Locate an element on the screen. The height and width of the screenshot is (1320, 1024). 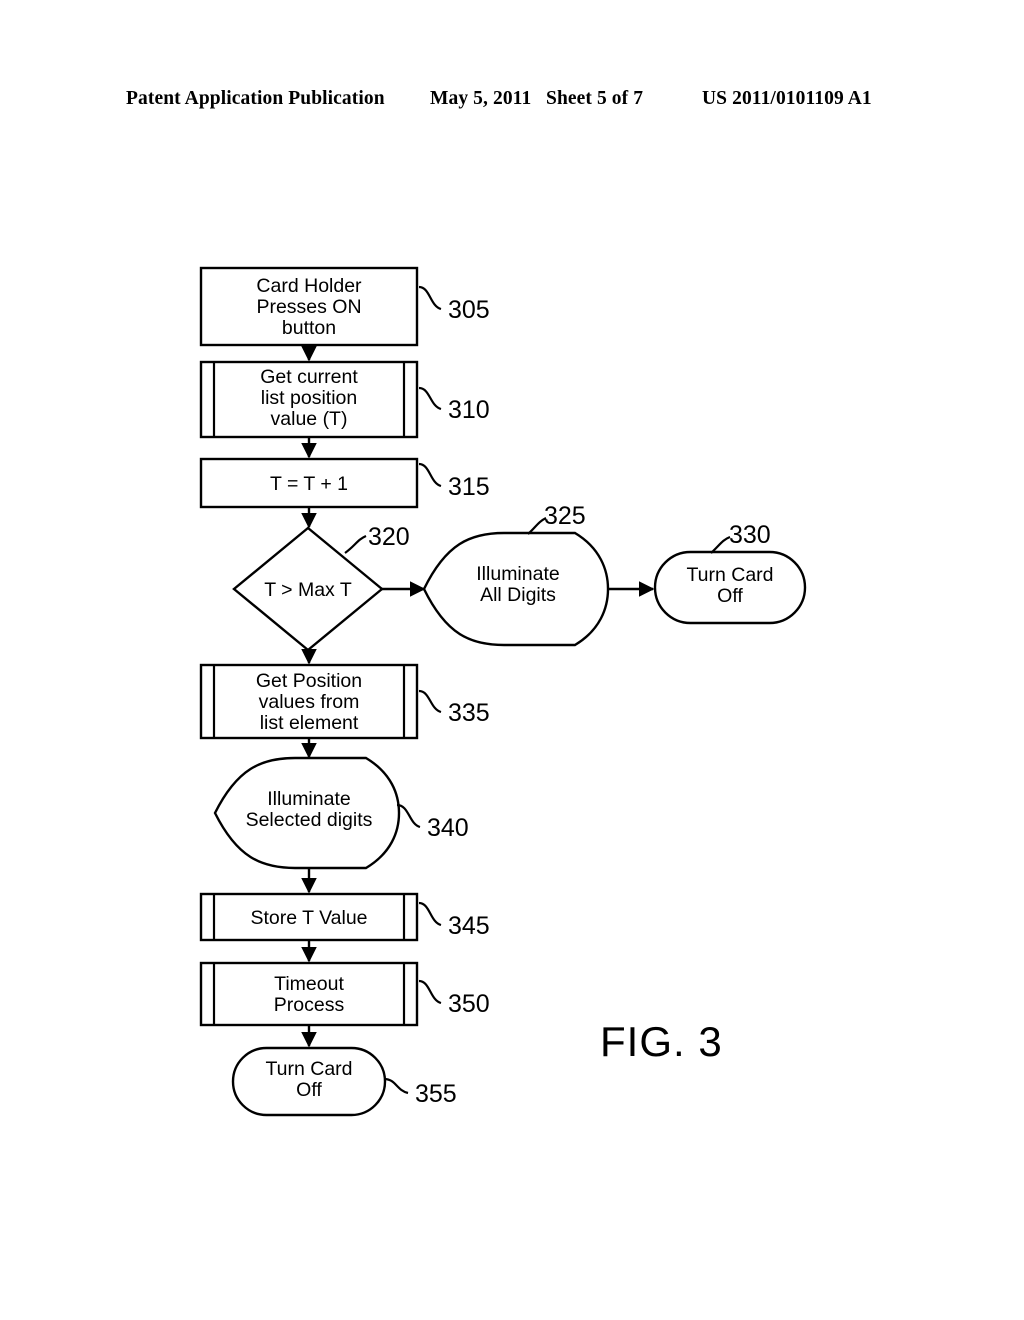
node-label-line: Get Position is located at coordinates (309, 681).